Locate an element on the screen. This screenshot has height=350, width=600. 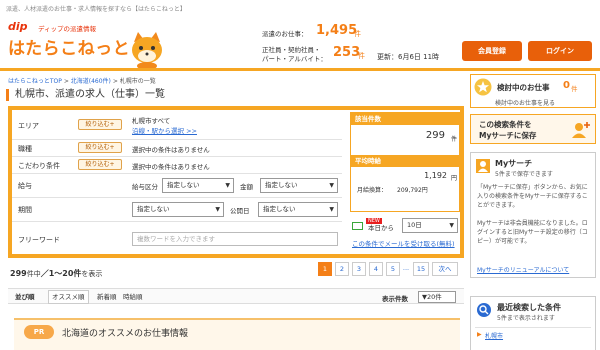
header-divider is located at coordinates (300, 69).